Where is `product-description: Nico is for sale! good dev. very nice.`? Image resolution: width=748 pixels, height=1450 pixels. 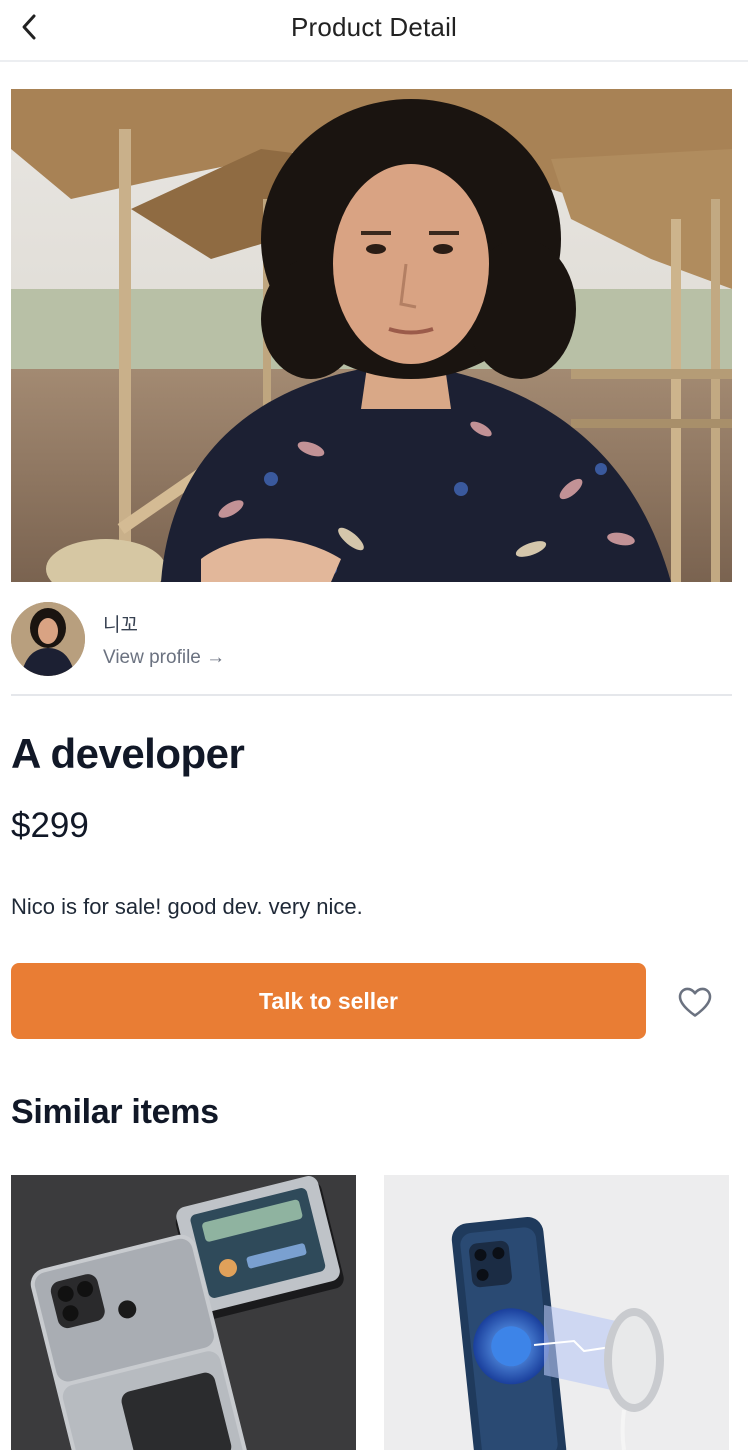 product-description: Nico is for sale! good dev. very nice. is located at coordinates (187, 906).